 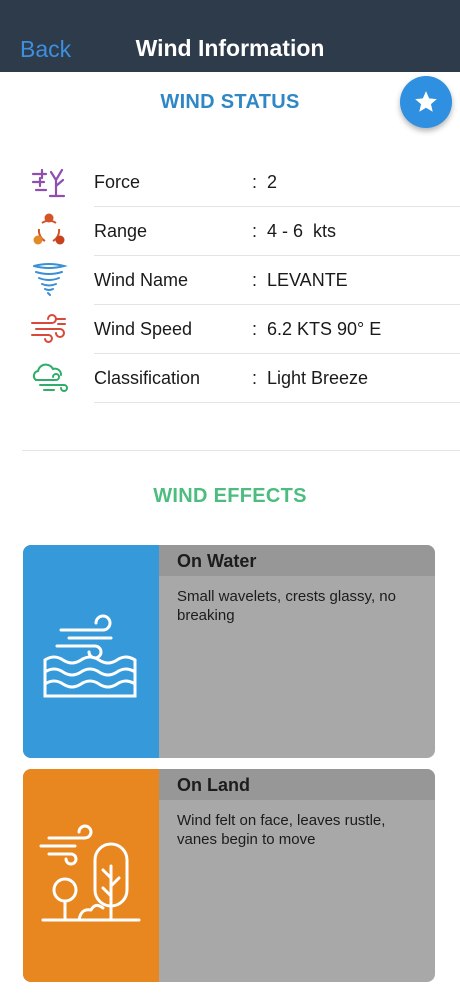 What do you see at coordinates (50, 279) in the screenshot?
I see `tornado-icon` at bounding box center [50, 279].